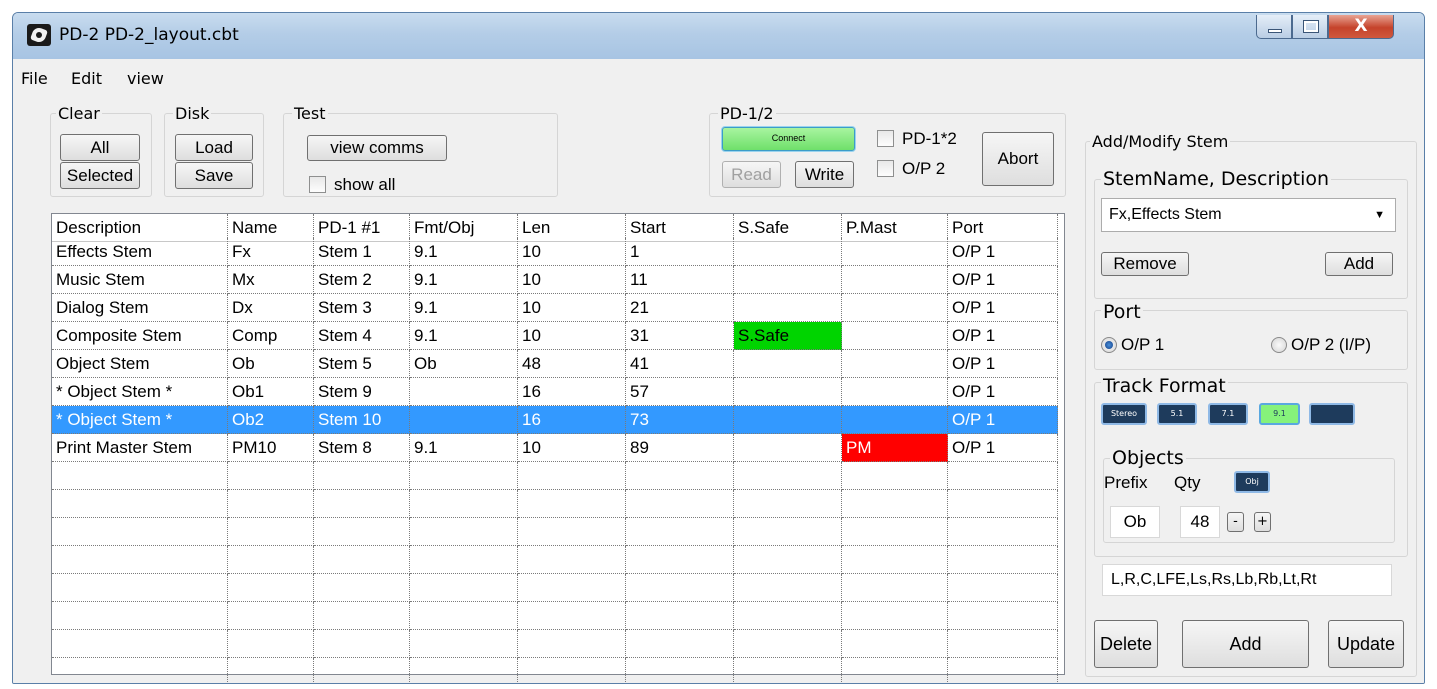  What do you see at coordinates (464, 364) in the screenshot?
I see `table-cell: Ob` at bounding box center [464, 364].